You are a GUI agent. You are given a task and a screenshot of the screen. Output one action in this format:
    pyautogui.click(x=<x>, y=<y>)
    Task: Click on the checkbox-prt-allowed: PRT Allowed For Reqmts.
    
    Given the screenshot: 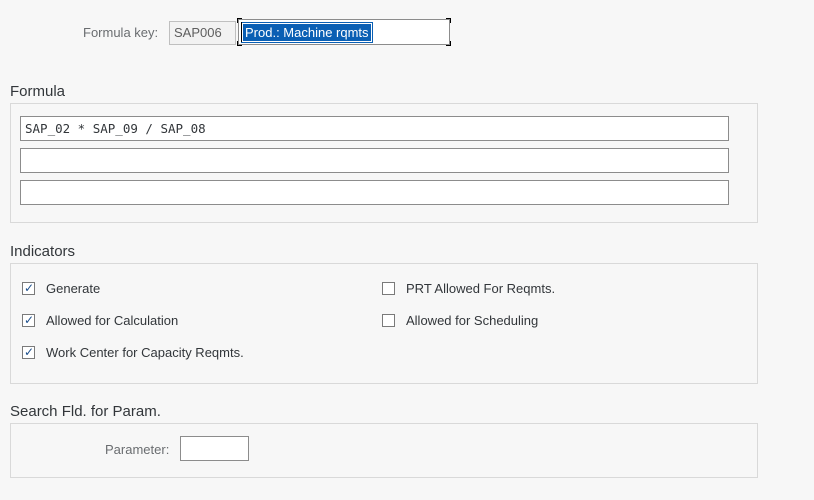 What is the action you would take?
    pyautogui.click(x=468, y=288)
    